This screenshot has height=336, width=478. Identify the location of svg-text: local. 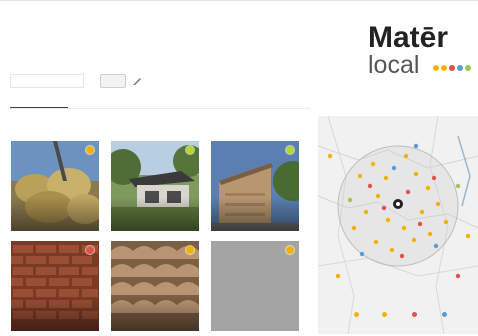
(393, 65).